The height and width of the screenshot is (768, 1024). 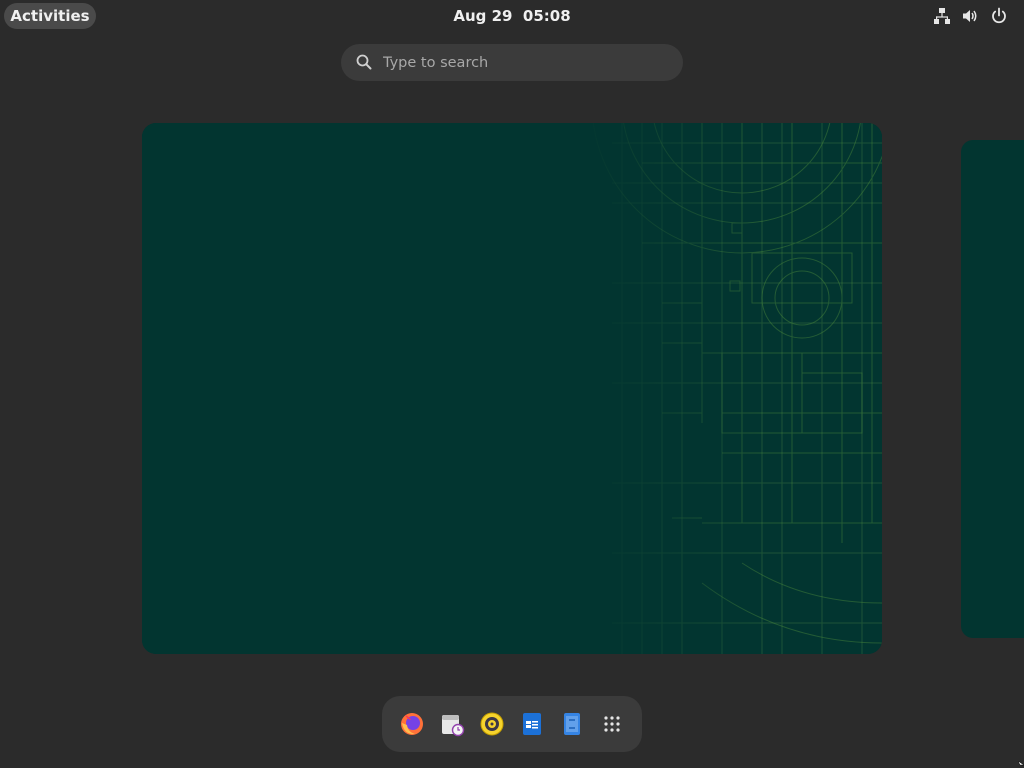 I want to click on firefox-icon, so click(x=412, y=724).